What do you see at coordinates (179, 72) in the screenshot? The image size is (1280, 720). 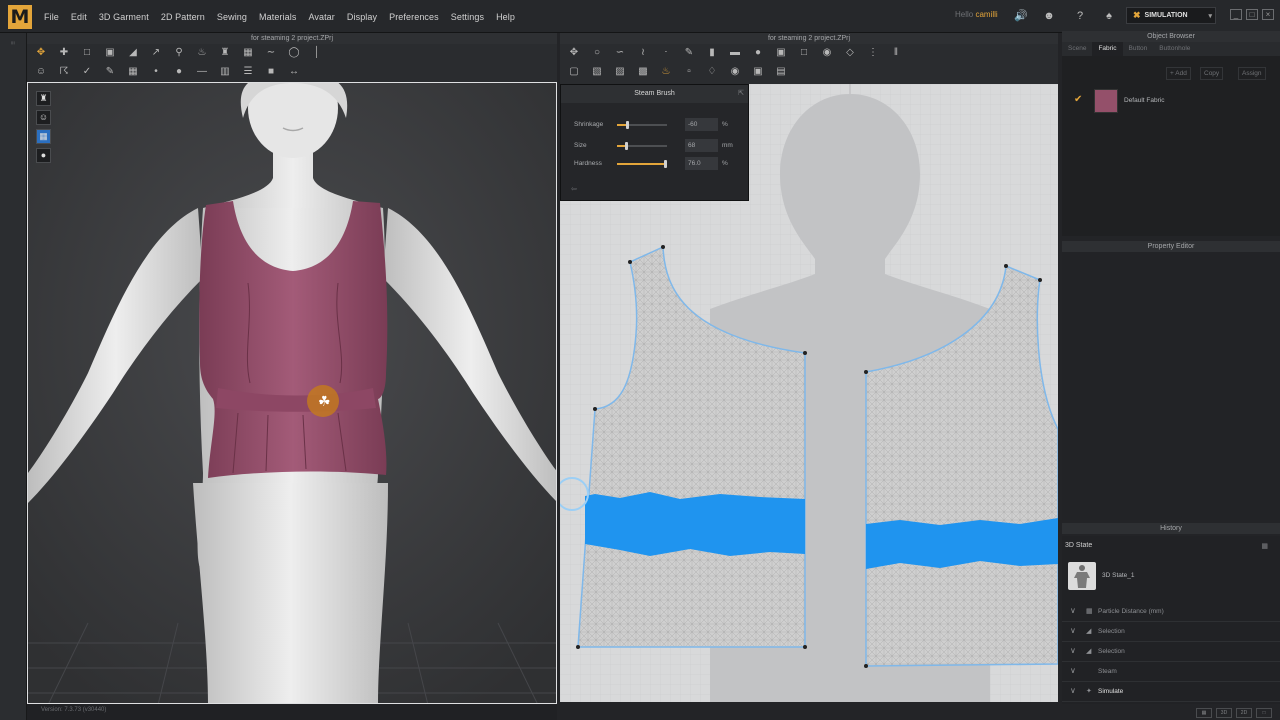 I see `button-icon: ●` at bounding box center [179, 72].